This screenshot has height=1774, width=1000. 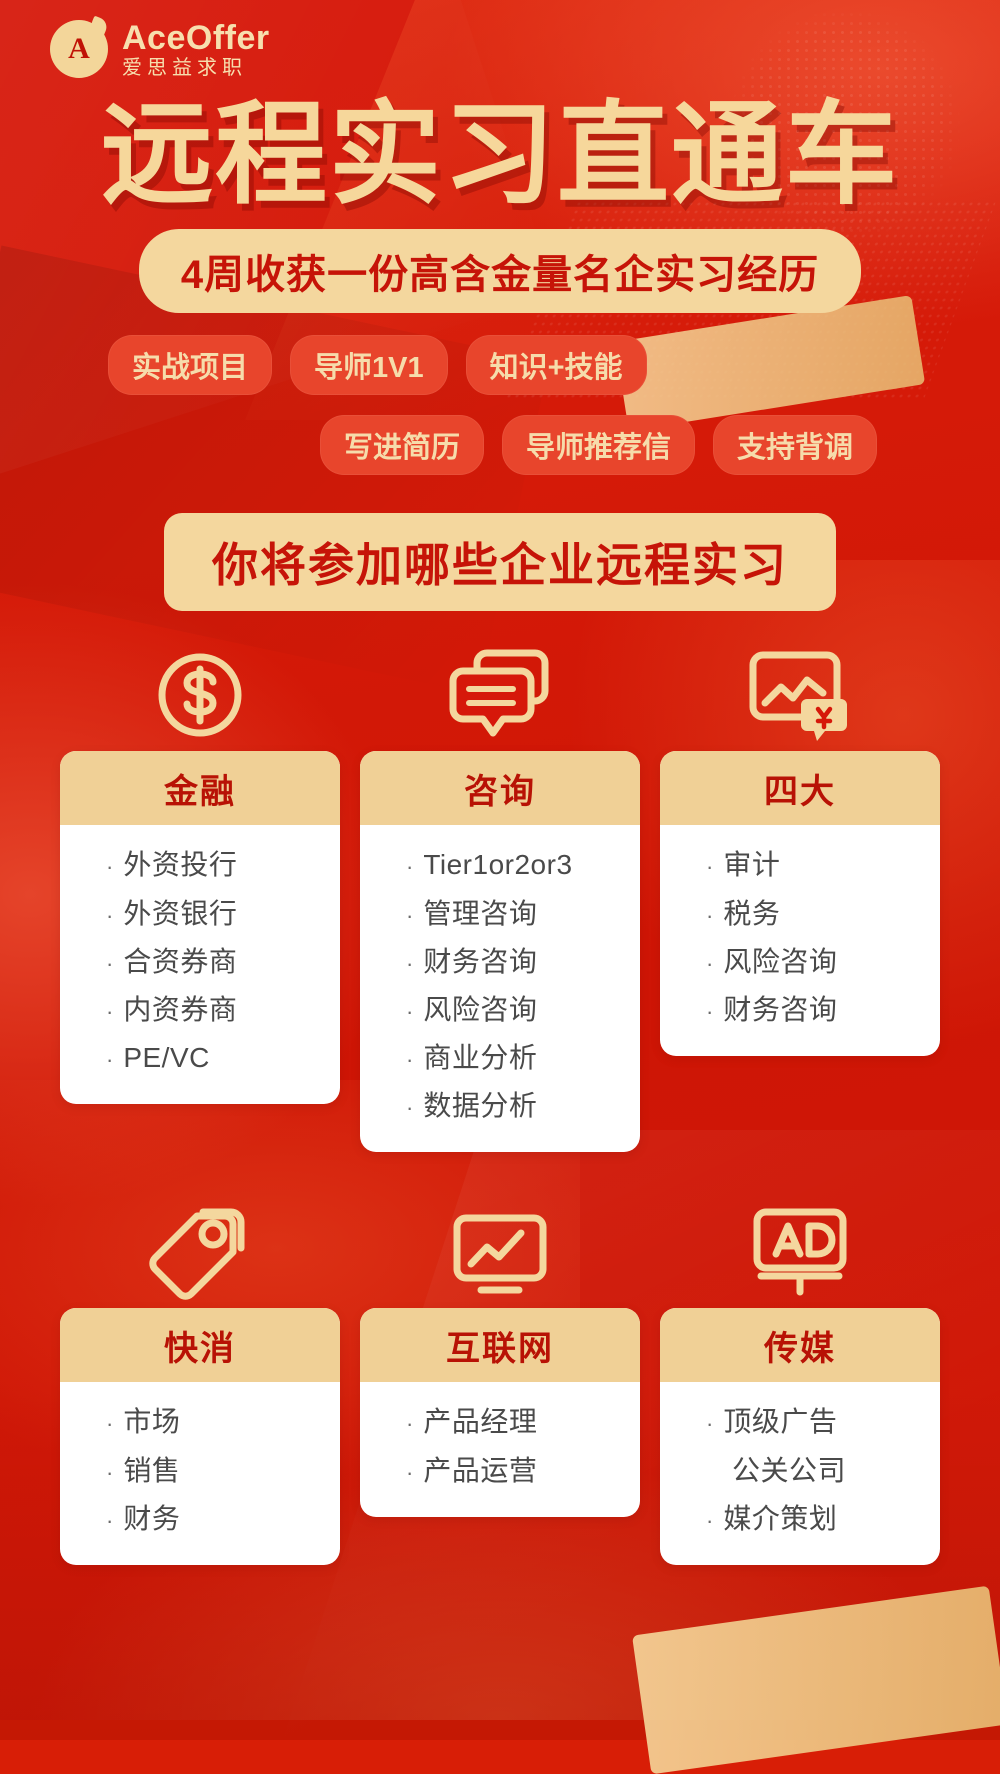 I want to click on brand-logo: A AceOffer 爱思益求职, so click(x=500, y=39).